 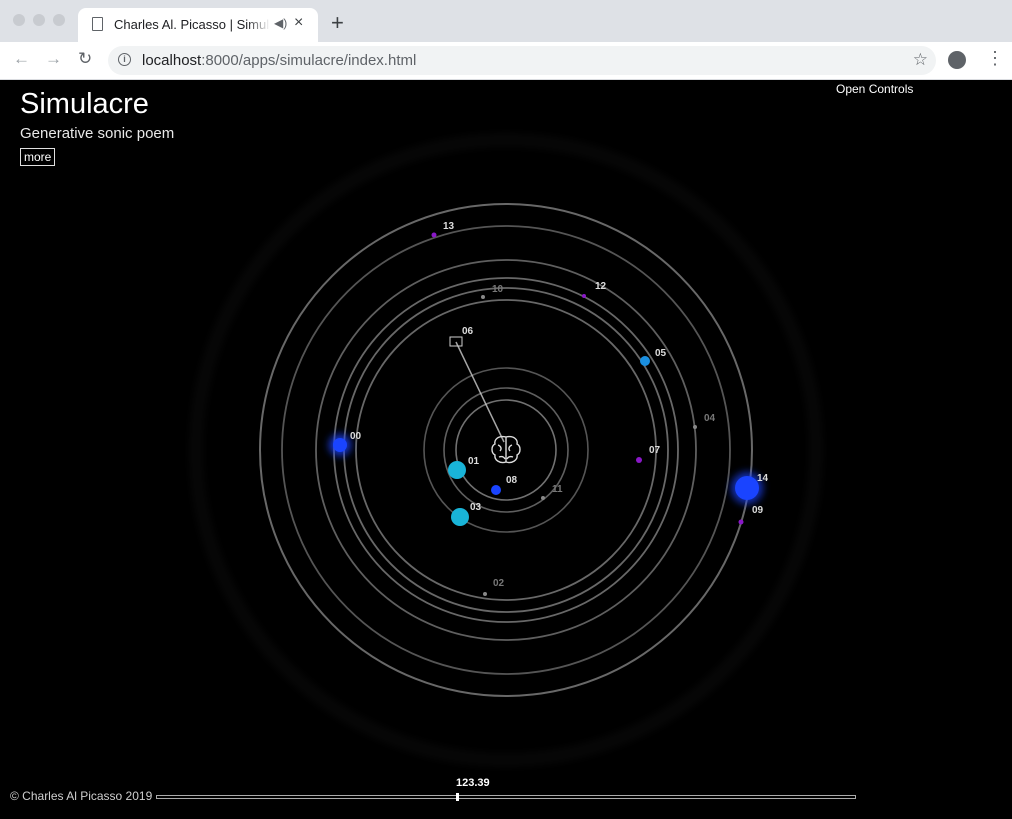 I want to click on orbit-label: 10, so click(x=498, y=289).